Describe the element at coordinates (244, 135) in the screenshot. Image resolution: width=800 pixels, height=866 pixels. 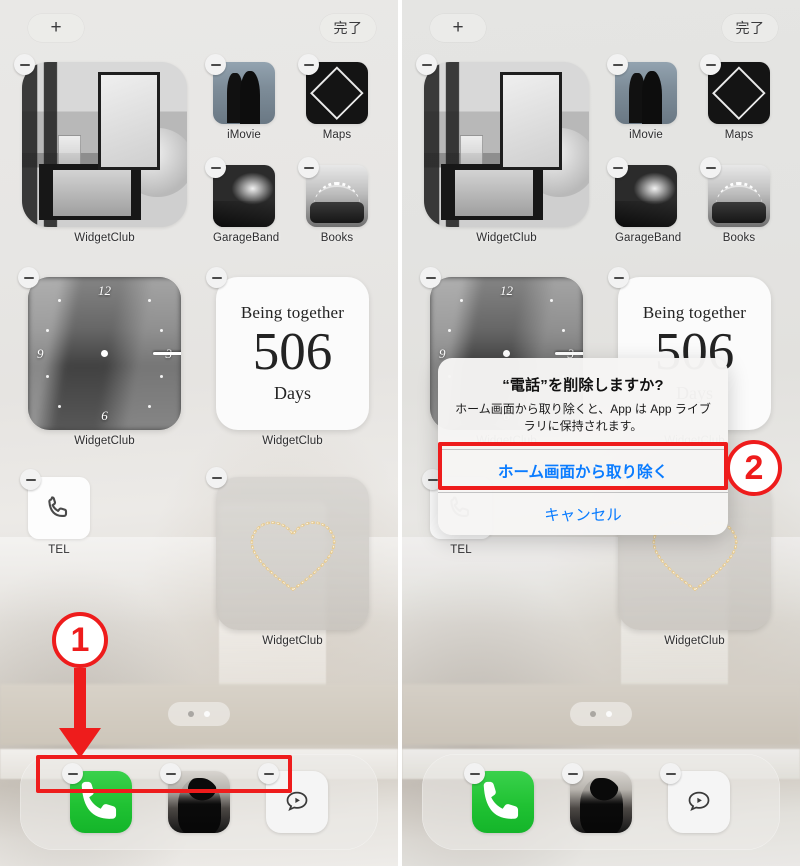
I see `app-label: iMovie` at that location.